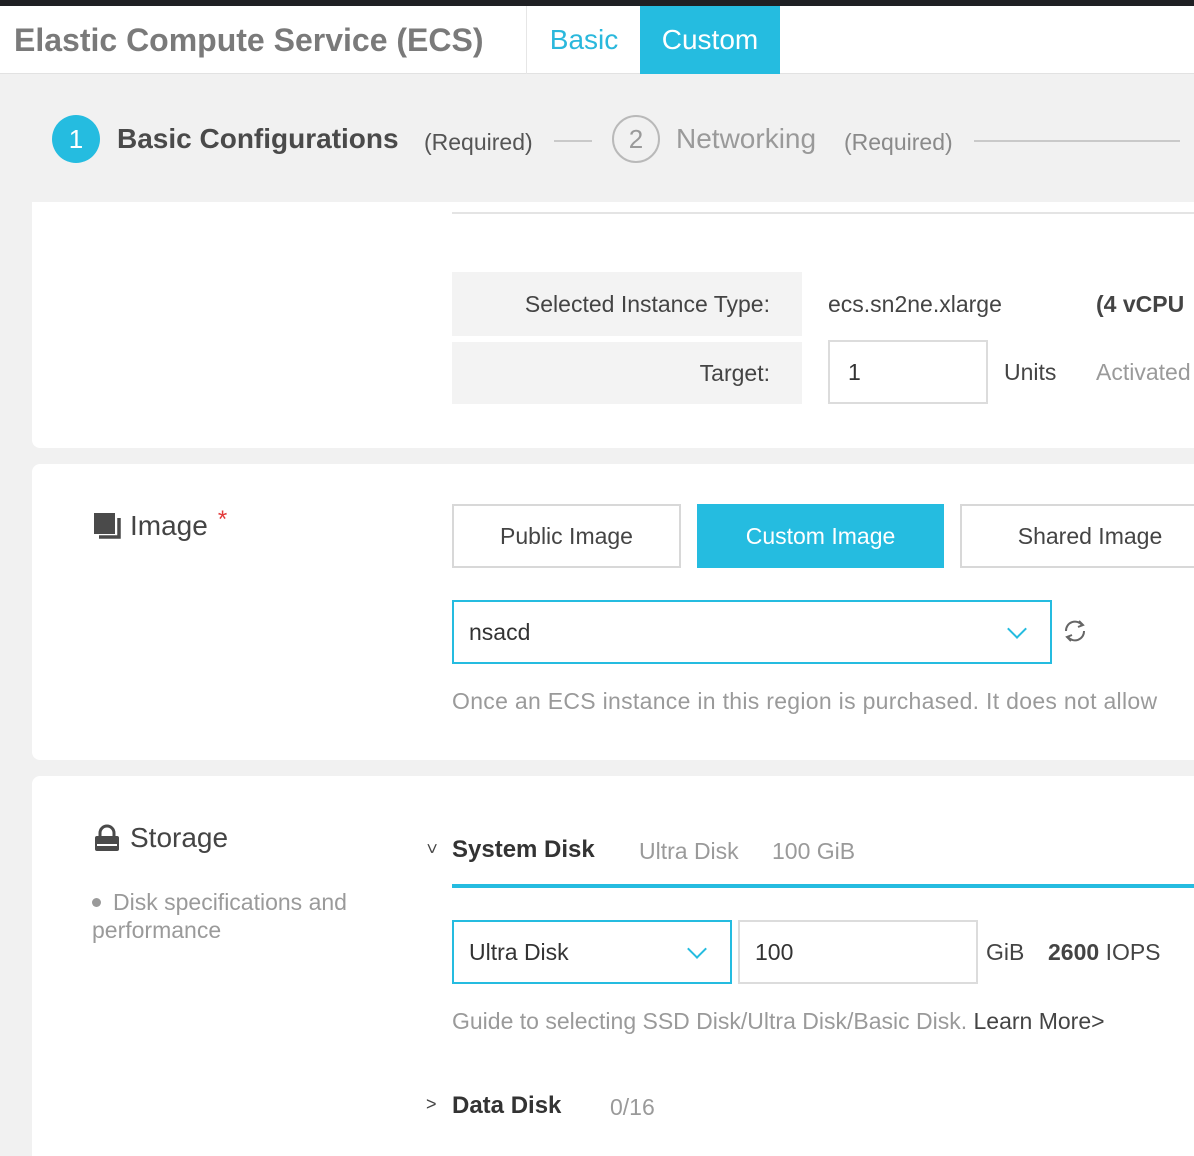 The image size is (1194, 1156). What do you see at coordinates (76, 139) in the screenshot?
I see `step-1-number: 1` at bounding box center [76, 139].